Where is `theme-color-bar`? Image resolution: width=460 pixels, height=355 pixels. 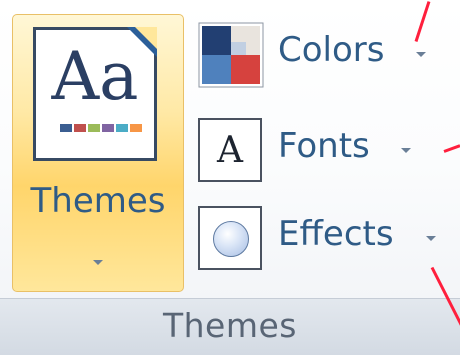
theme-color-bar is located at coordinates (101, 128).